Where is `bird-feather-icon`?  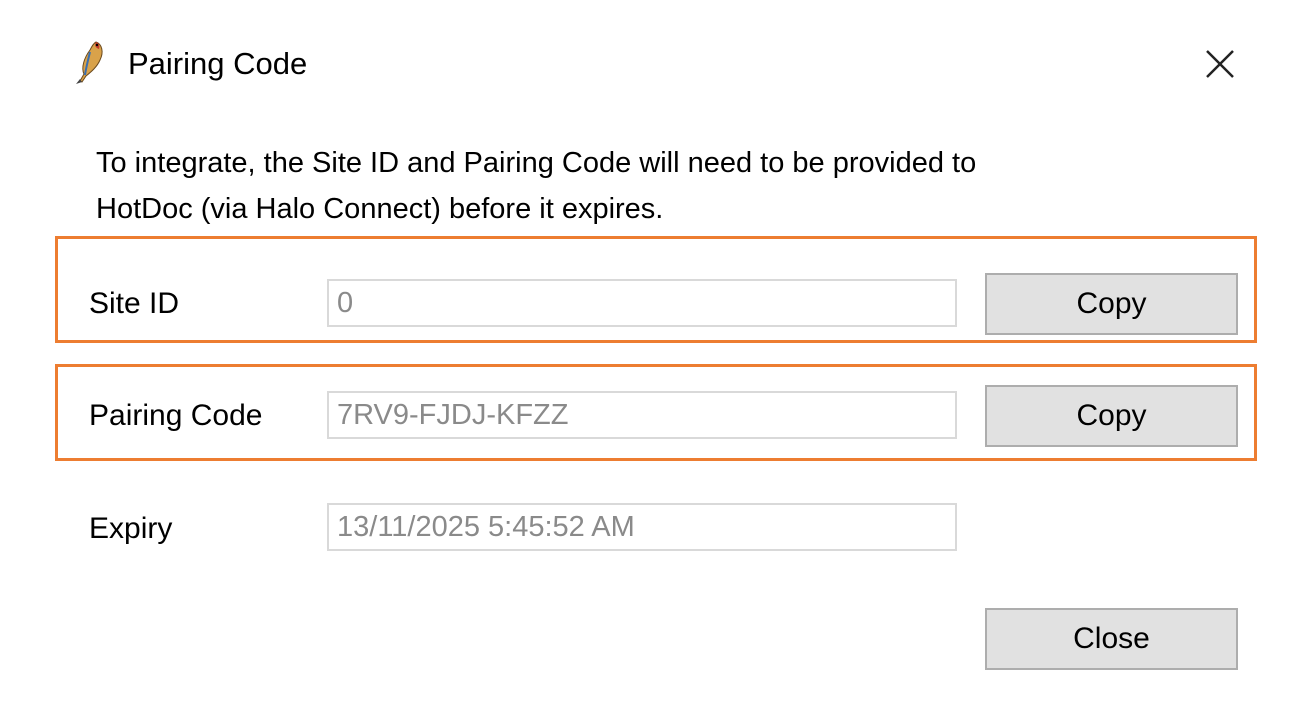 bird-feather-icon is located at coordinates (89, 62).